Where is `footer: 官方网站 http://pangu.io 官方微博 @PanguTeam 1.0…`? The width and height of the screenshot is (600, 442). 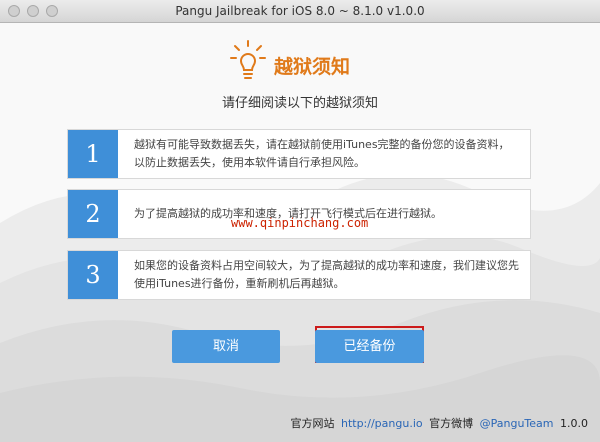
footer: 官方网站 http://pangu.io 官方微博 @PanguTeam 1.0… is located at coordinates (439, 423).